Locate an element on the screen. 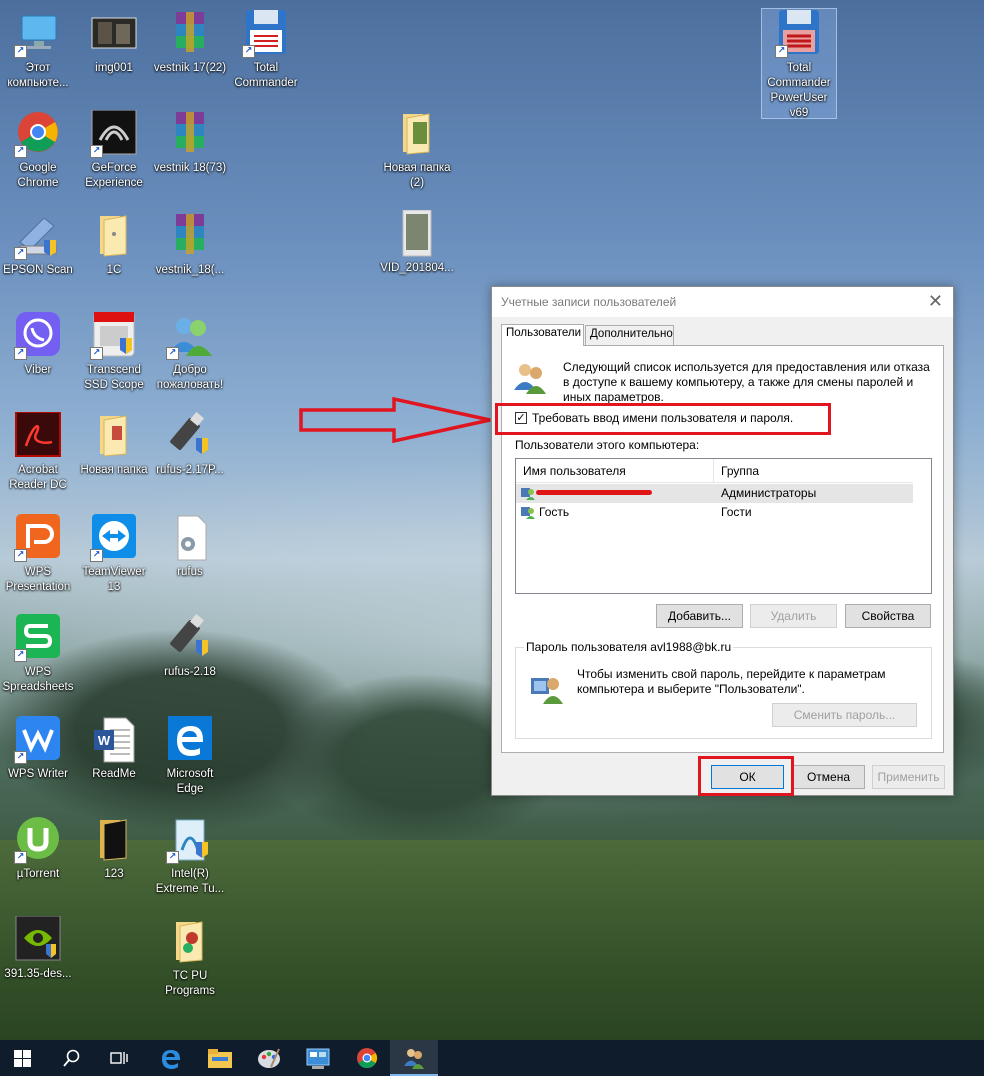 Image resolution: width=984 pixels, height=1076 pixels. icon-label: vestnik 17(22) is located at coordinates (190, 68).